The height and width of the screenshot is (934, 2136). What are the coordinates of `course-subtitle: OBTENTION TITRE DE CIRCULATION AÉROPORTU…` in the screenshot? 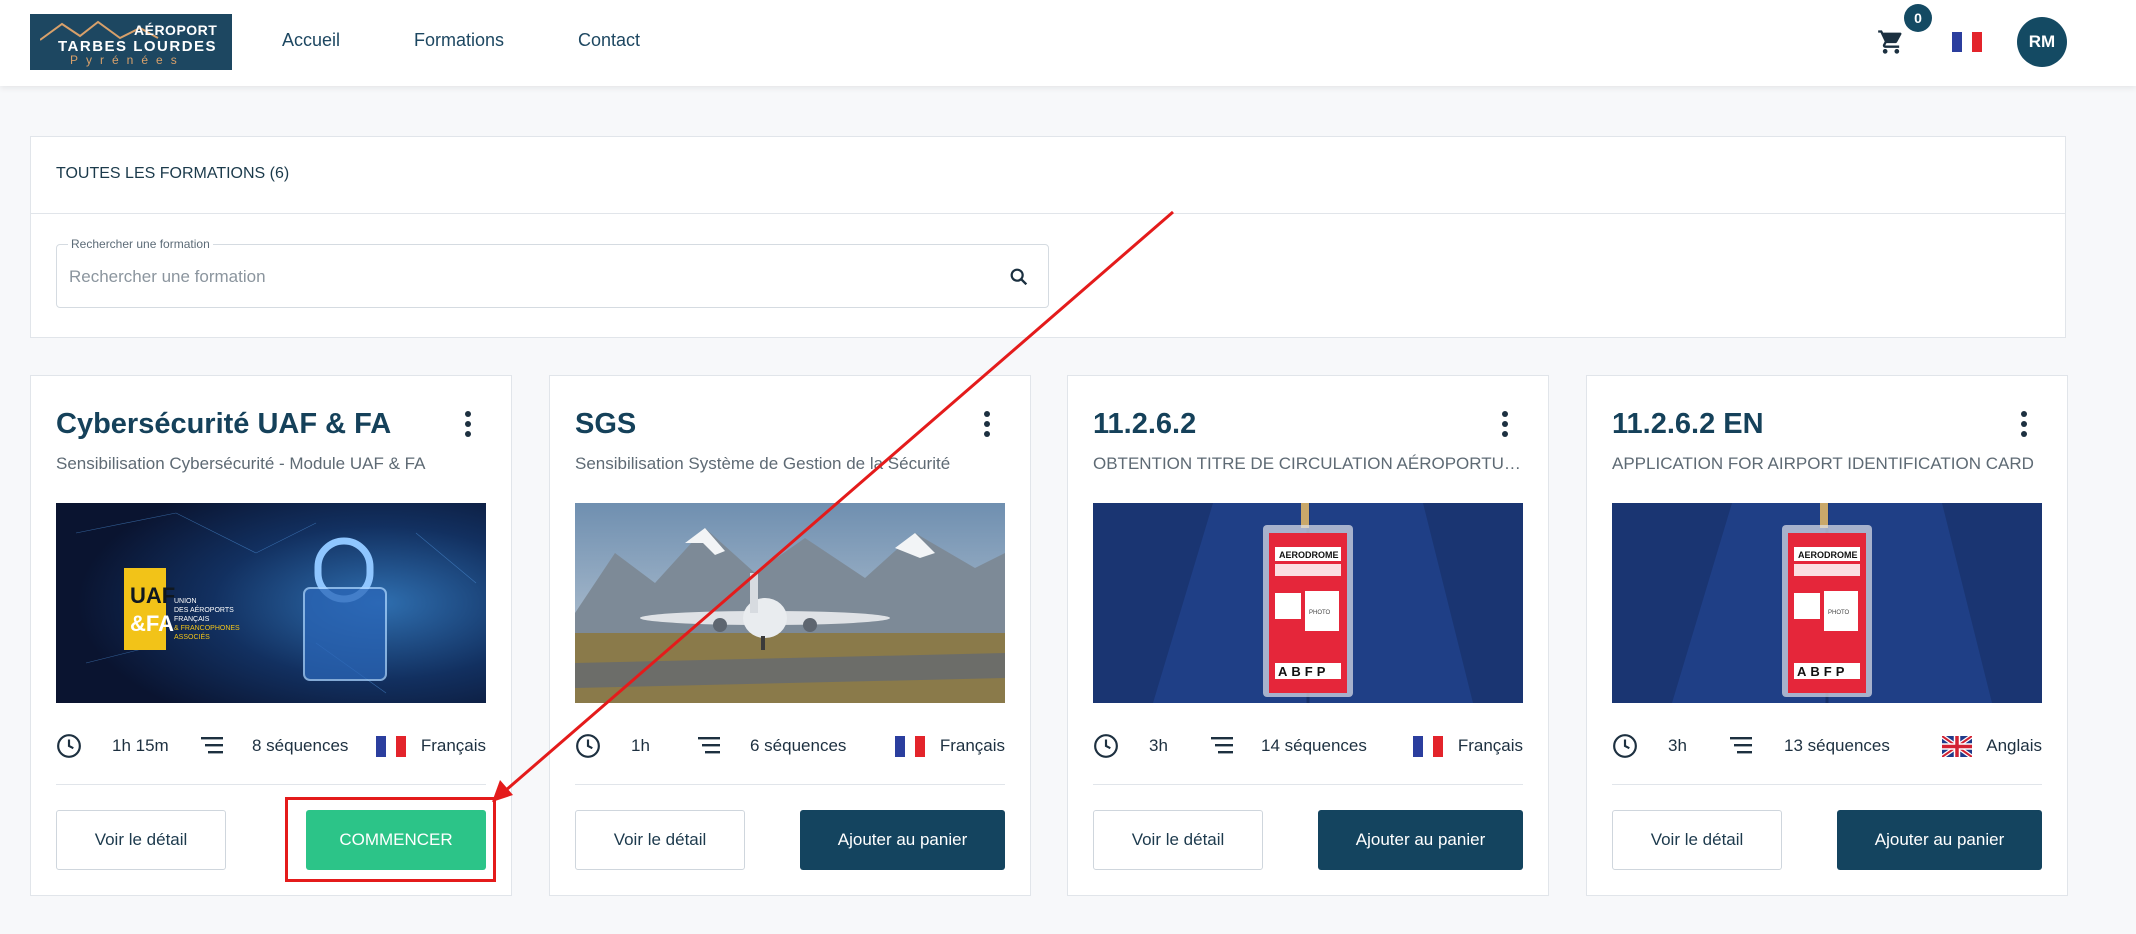 It's located at (1308, 463).